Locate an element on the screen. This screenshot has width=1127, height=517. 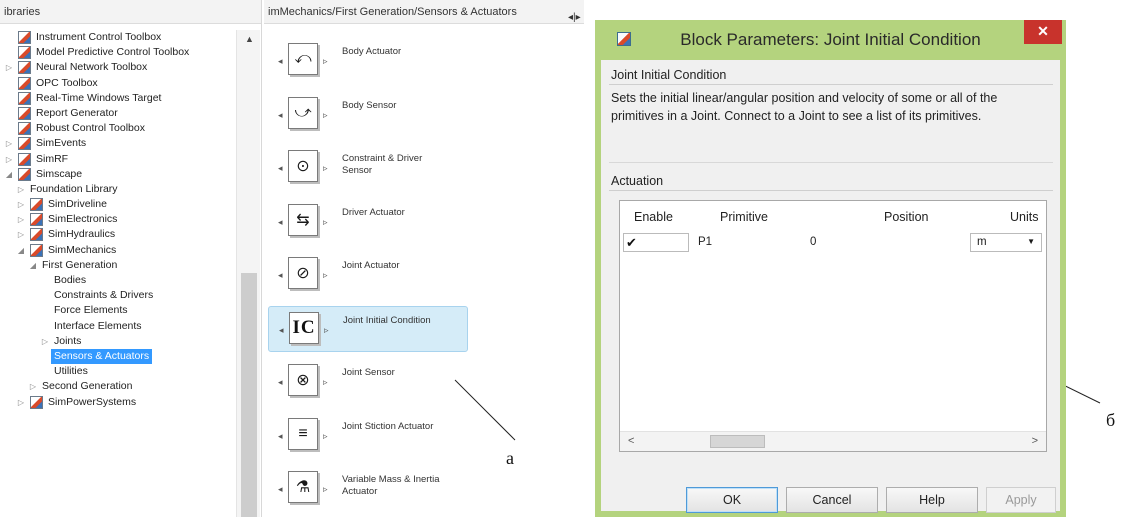
block-type-heading: Joint Initial Condition is located at coordinates (669, 75).